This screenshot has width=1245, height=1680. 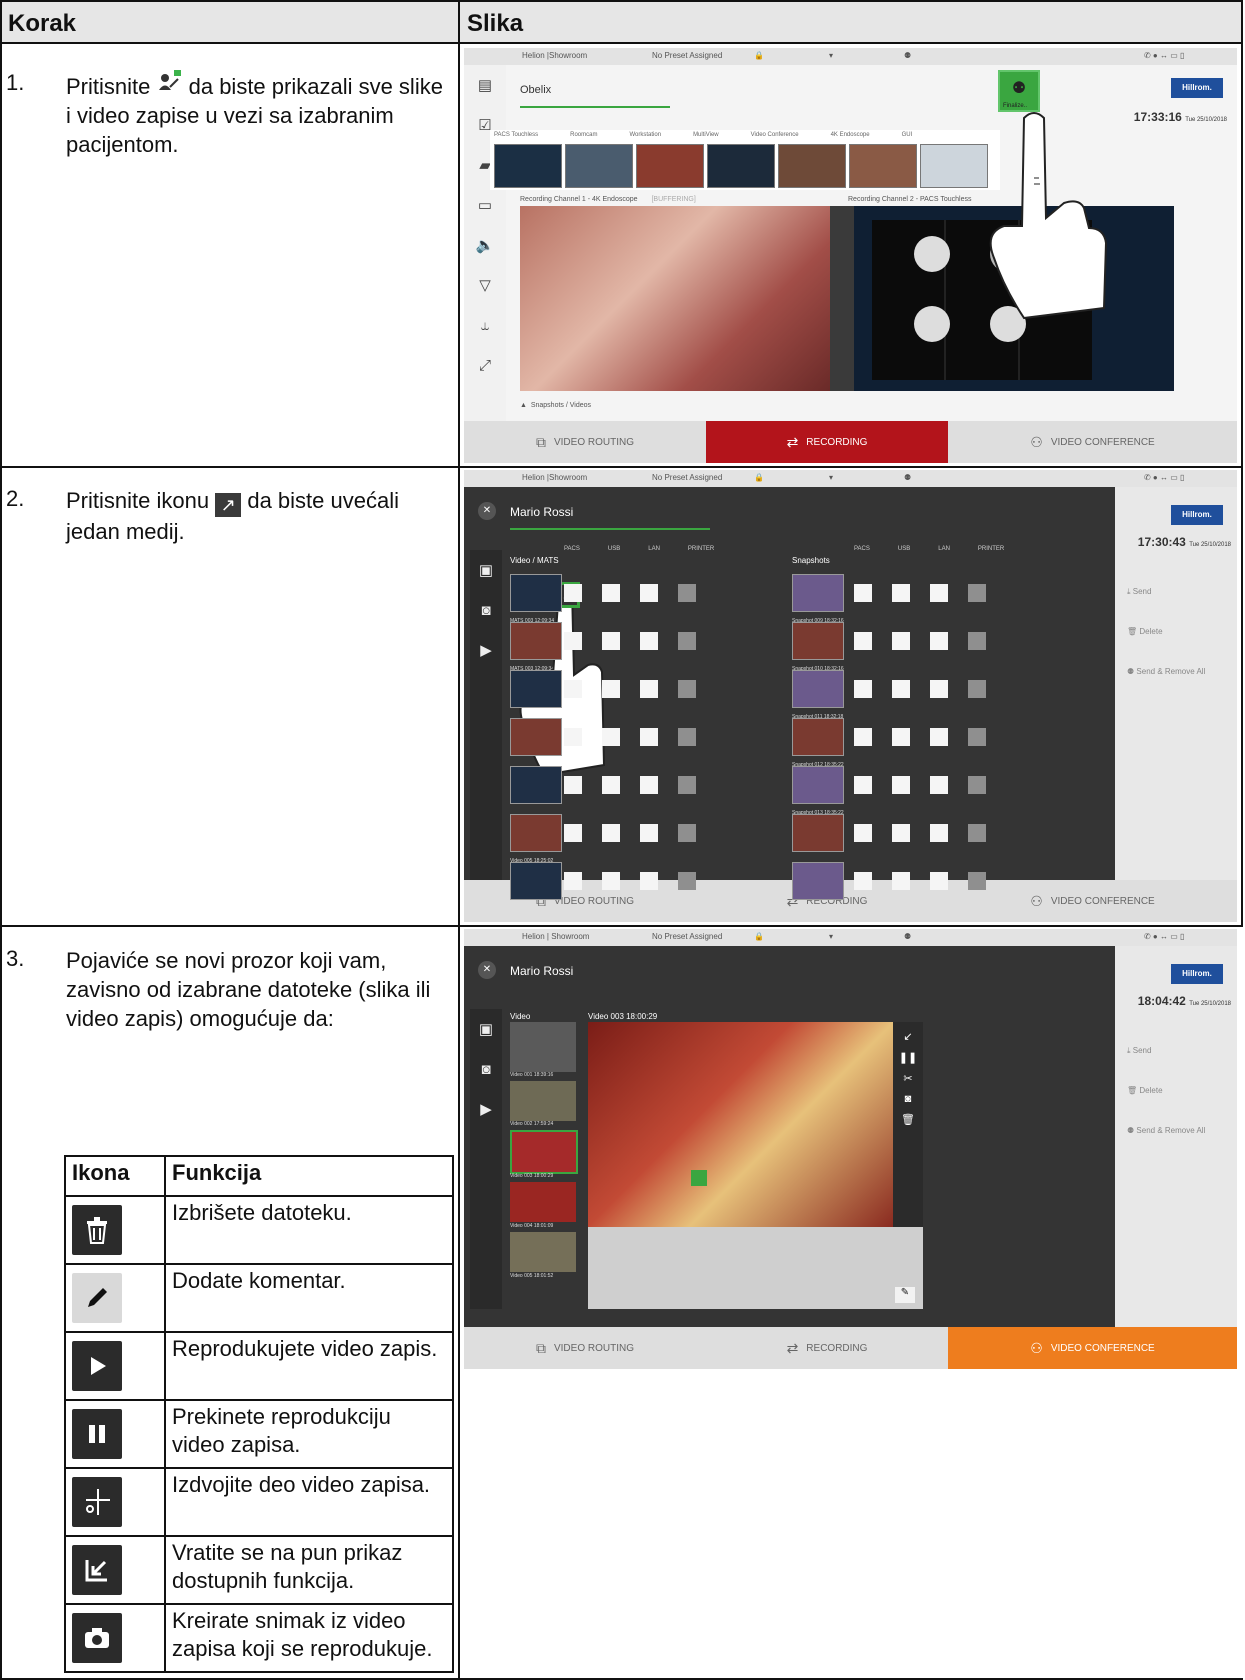 What do you see at coordinates (1019, 91) in the screenshot?
I see `finalize-button: ⚉ Finalize..` at bounding box center [1019, 91].